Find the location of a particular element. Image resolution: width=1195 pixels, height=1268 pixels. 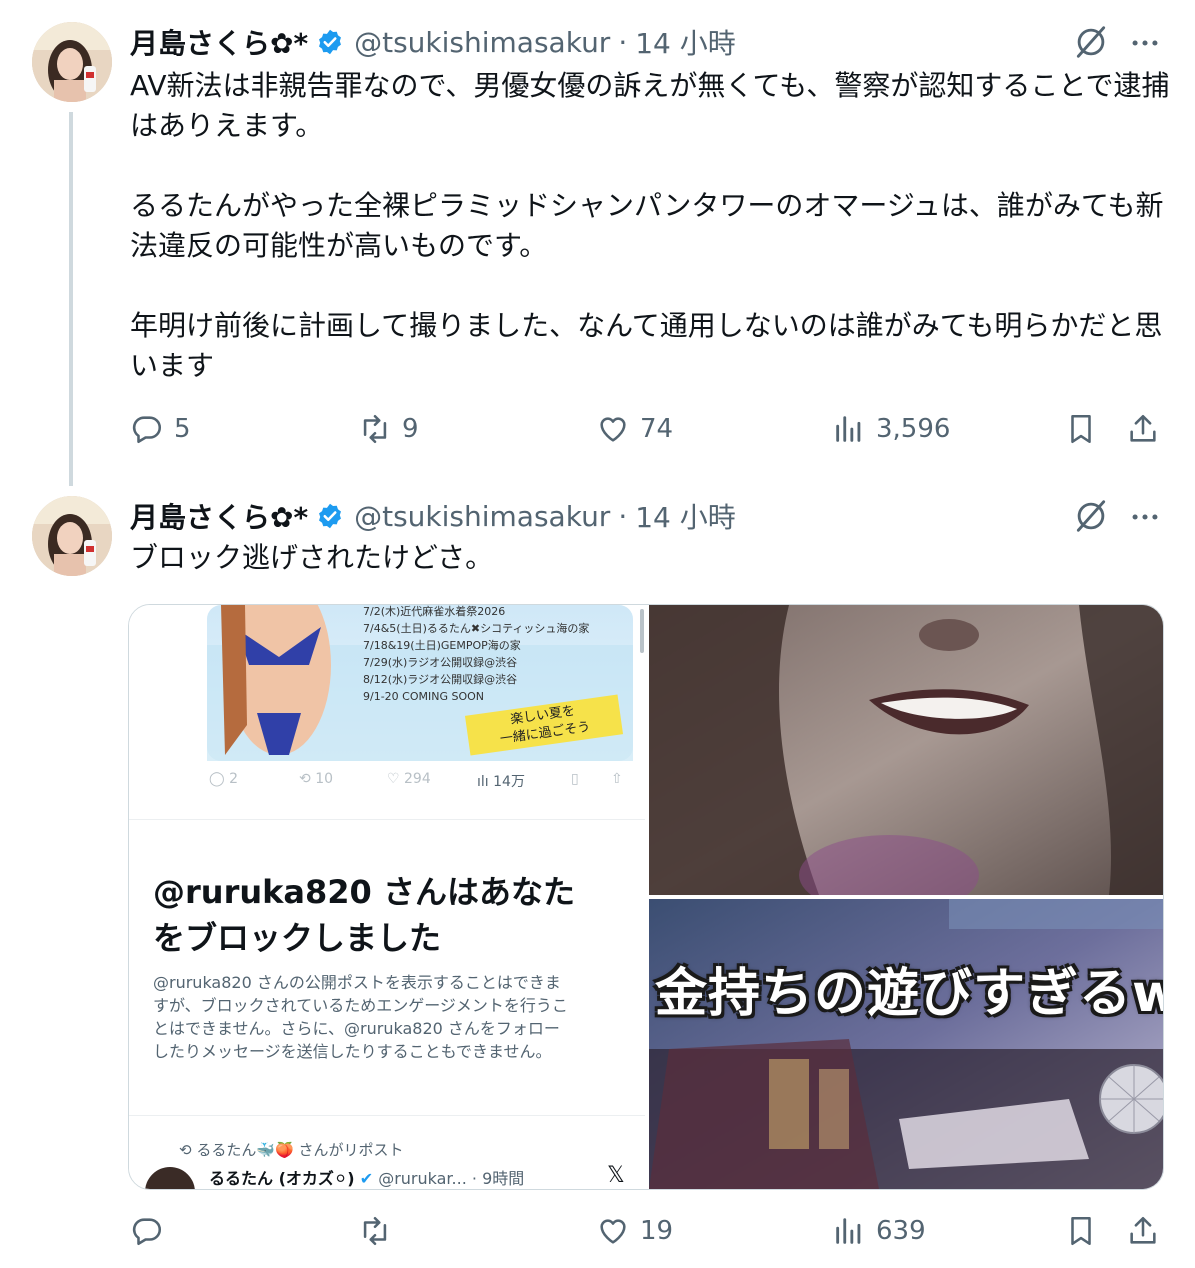

schedule-line: 8/12(水)ラジオ公開収録@渋谷 is located at coordinates (440, 679).